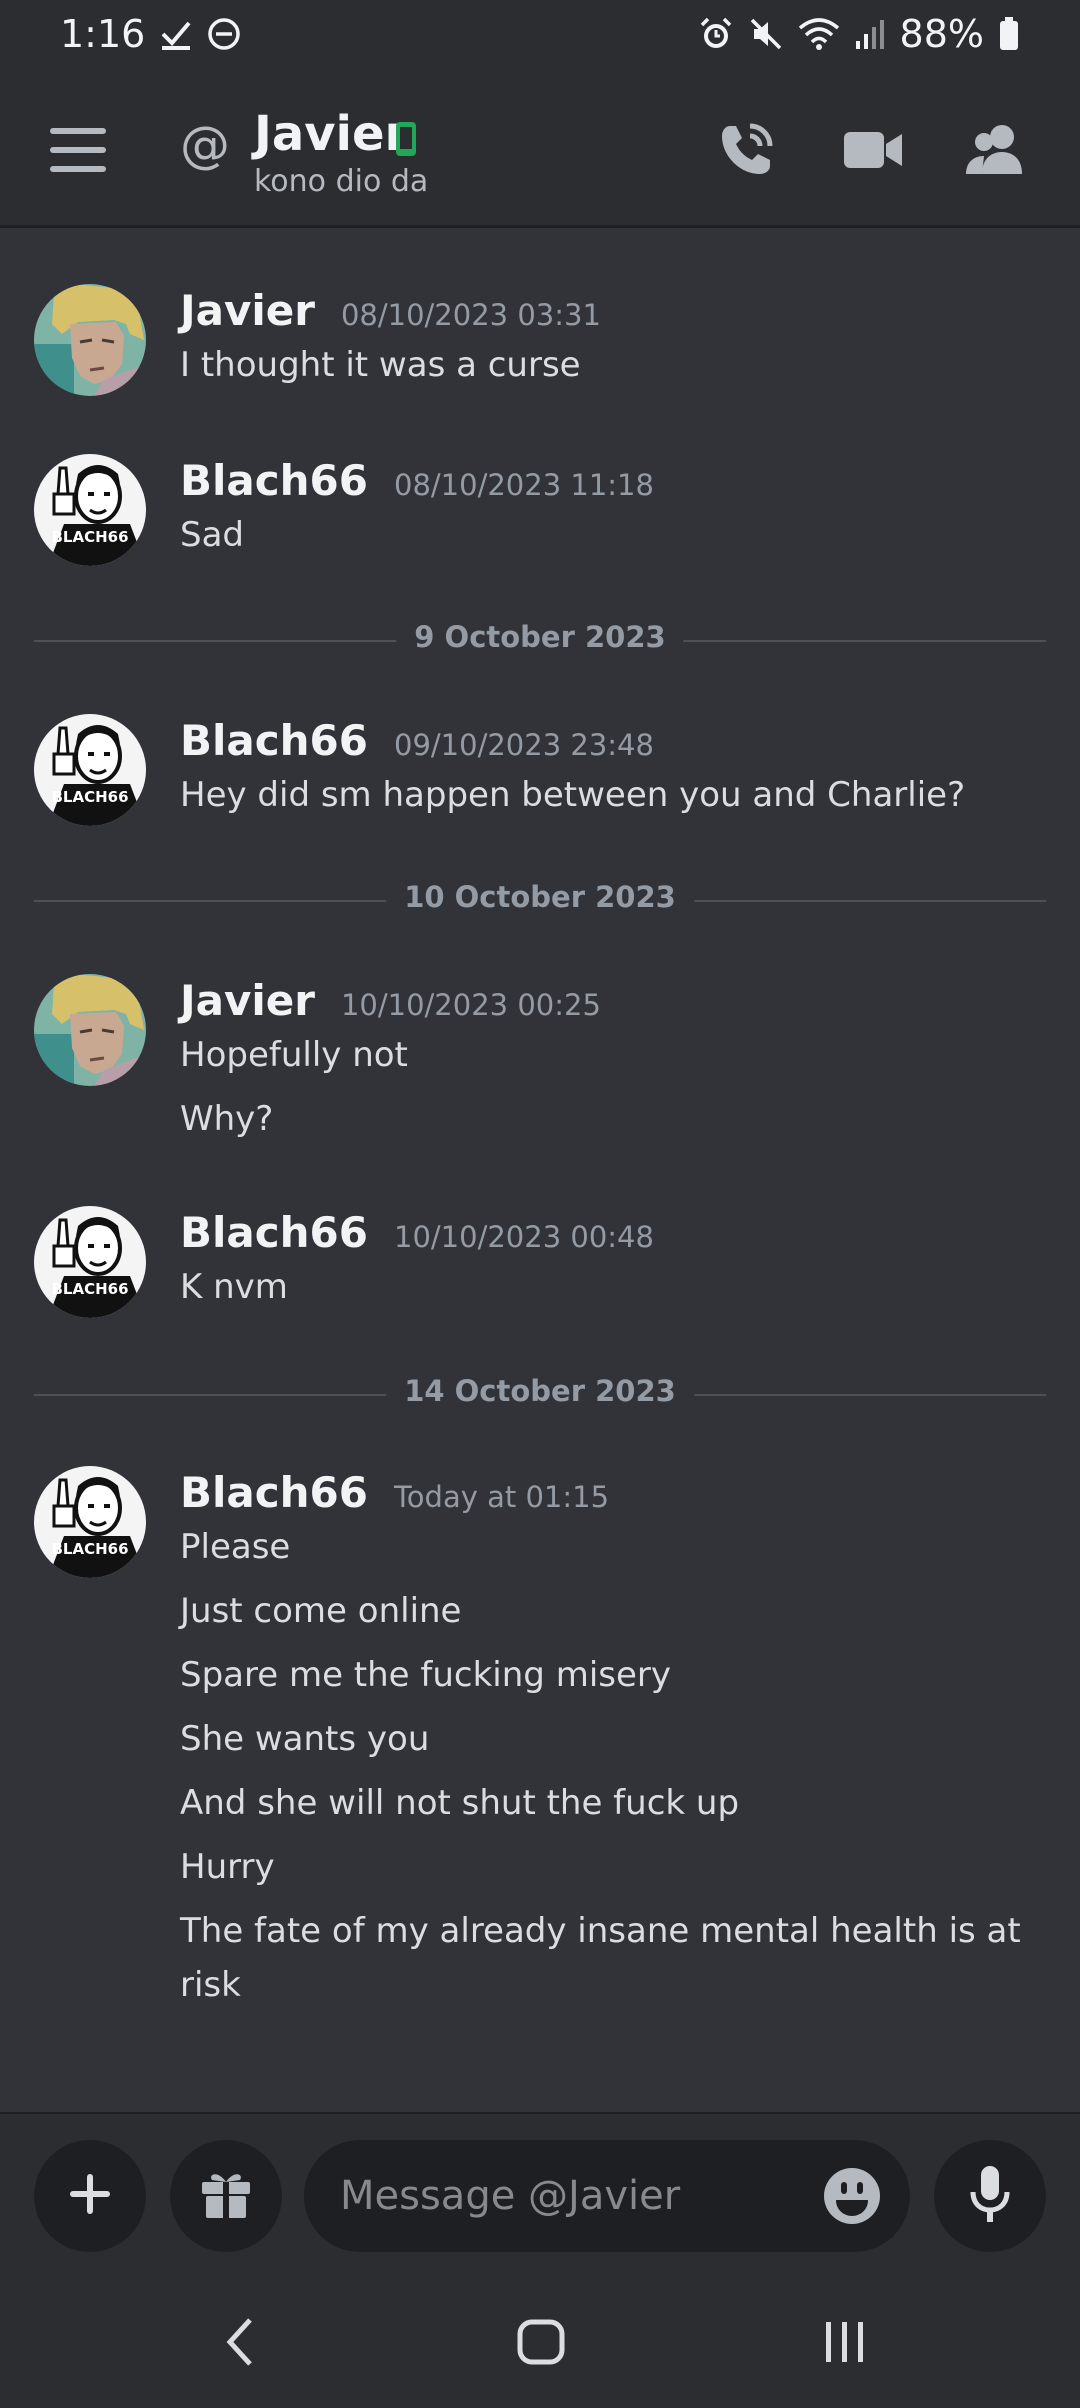 This screenshot has width=1080, height=2408. Describe the element at coordinates (766, 34) in the screenshot. I see `mute-icon` at that location.